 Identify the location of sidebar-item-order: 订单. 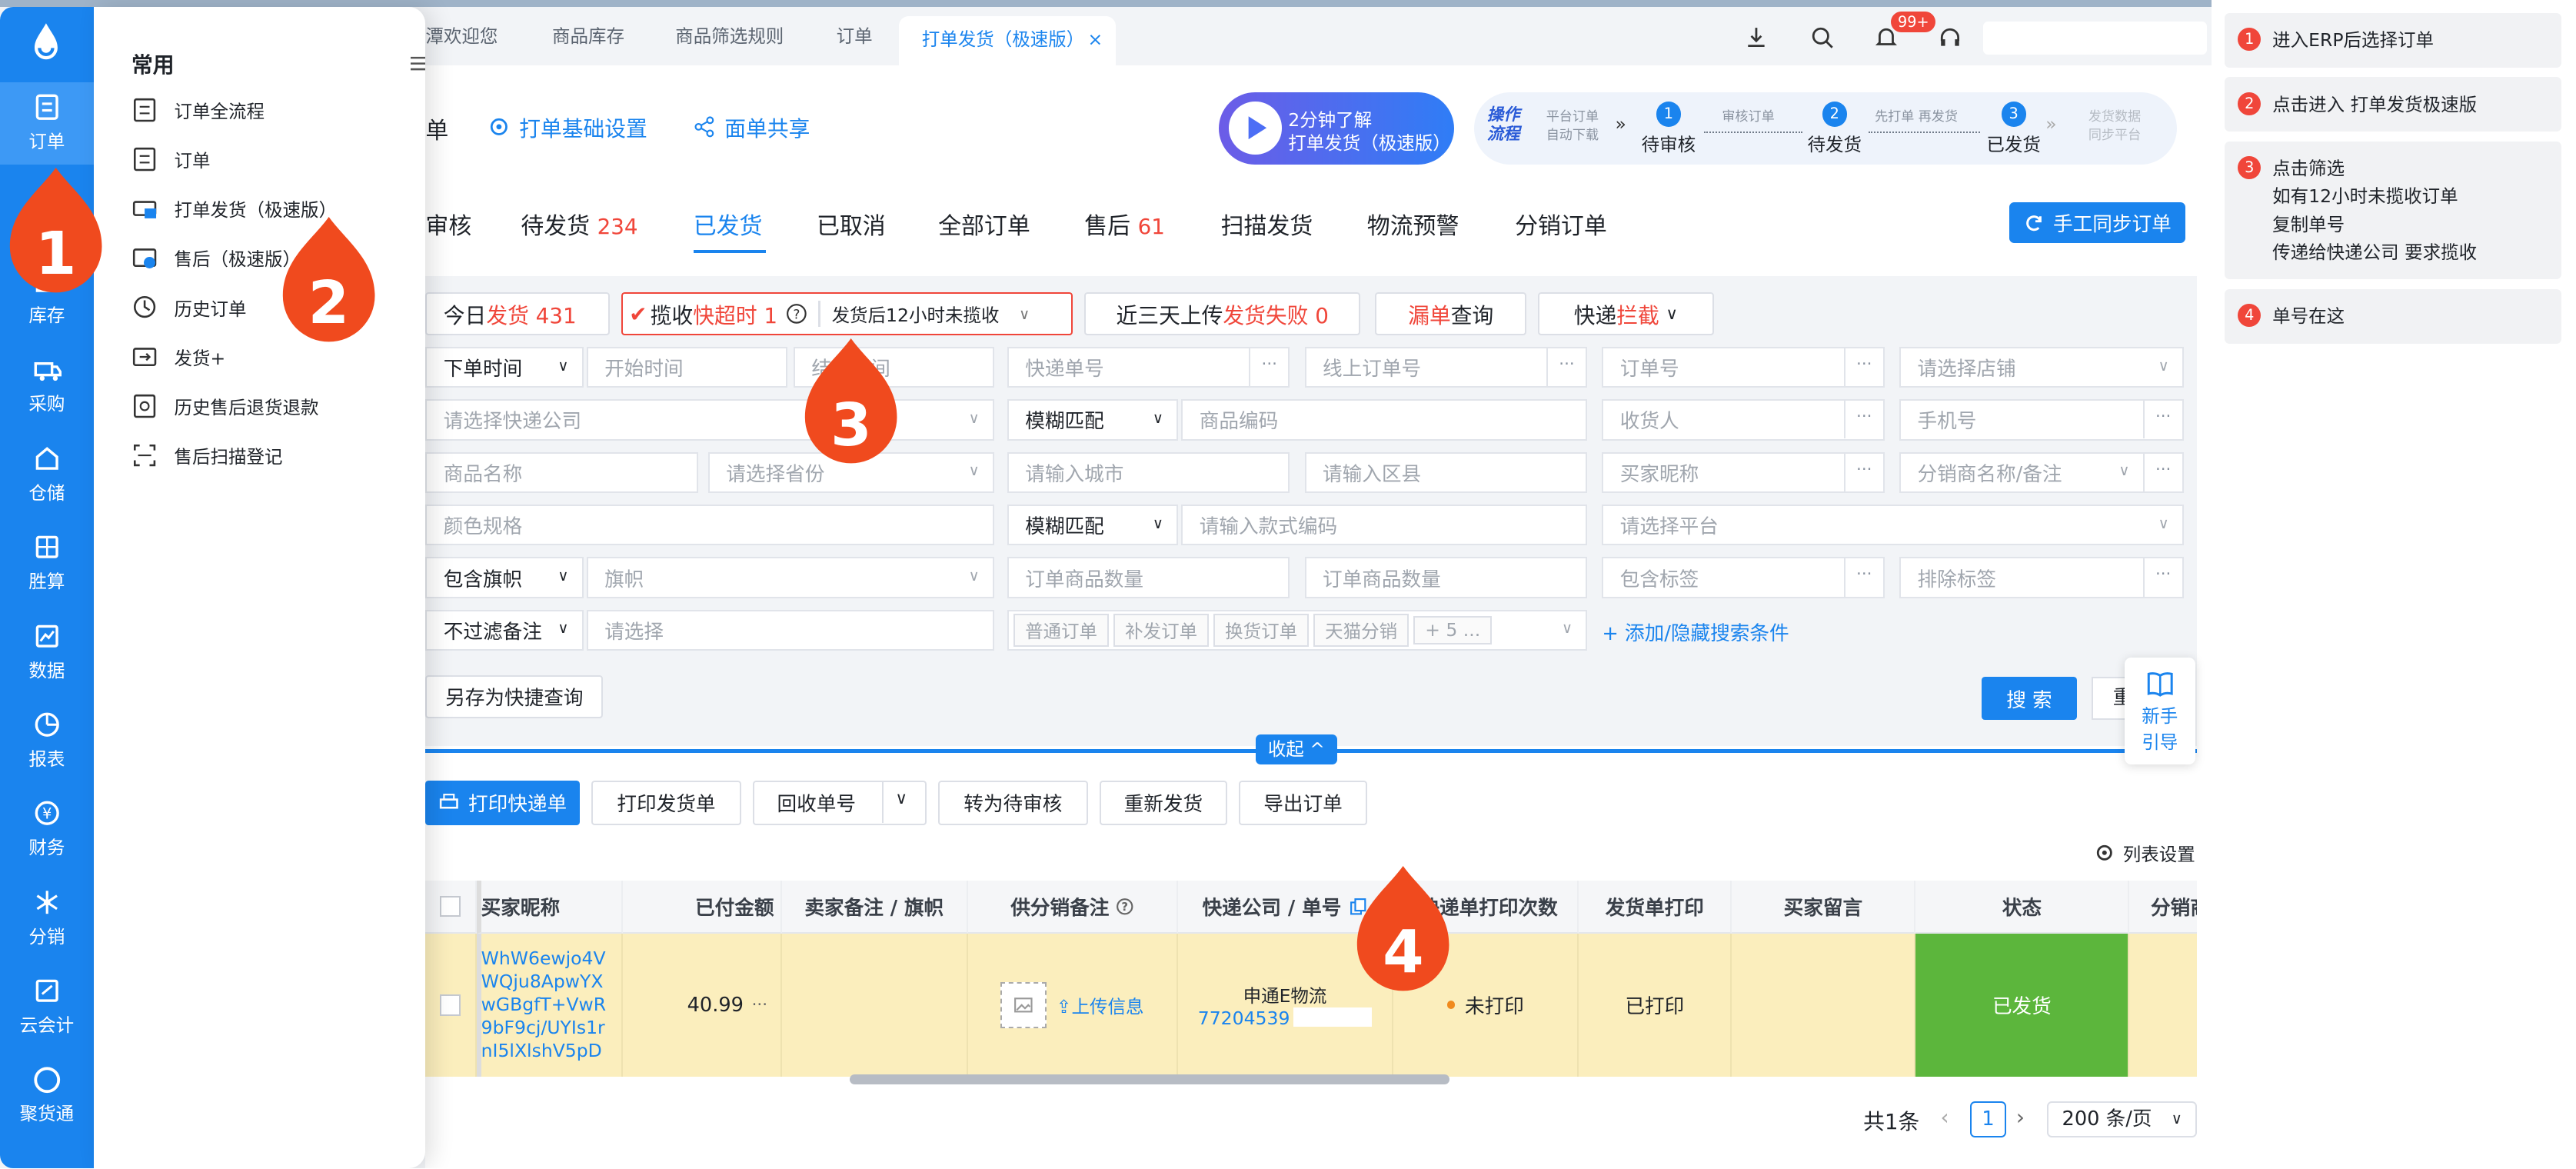
(47, 124).